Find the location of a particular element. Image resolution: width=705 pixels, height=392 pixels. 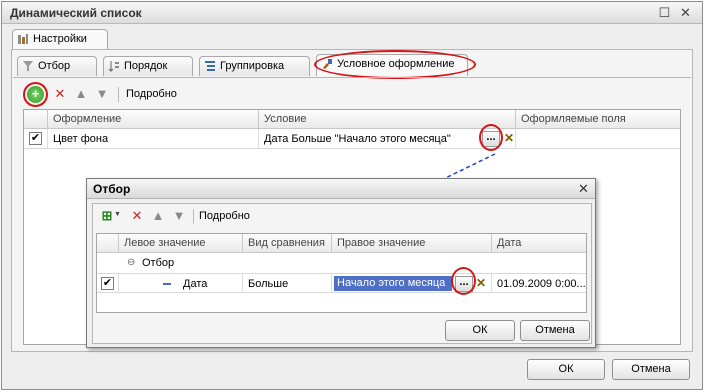

sort-icon is located at coordinates (113, 66).